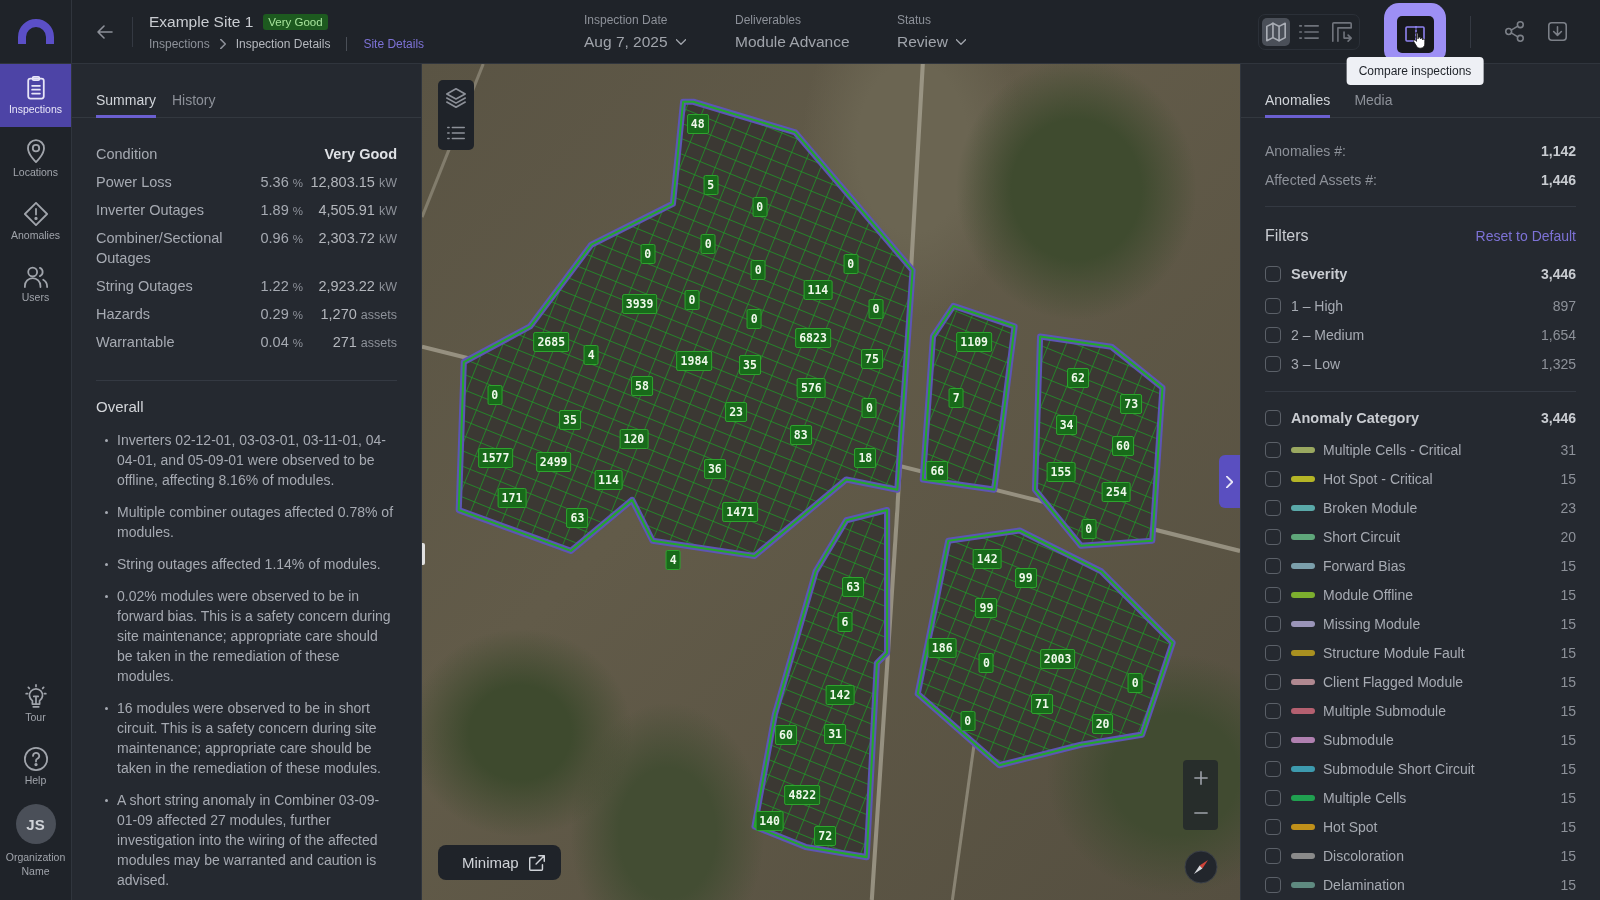 The width and height of the screenshot is (1600, 900). I want to click on value-dropdown: Review, so click(931, 41).